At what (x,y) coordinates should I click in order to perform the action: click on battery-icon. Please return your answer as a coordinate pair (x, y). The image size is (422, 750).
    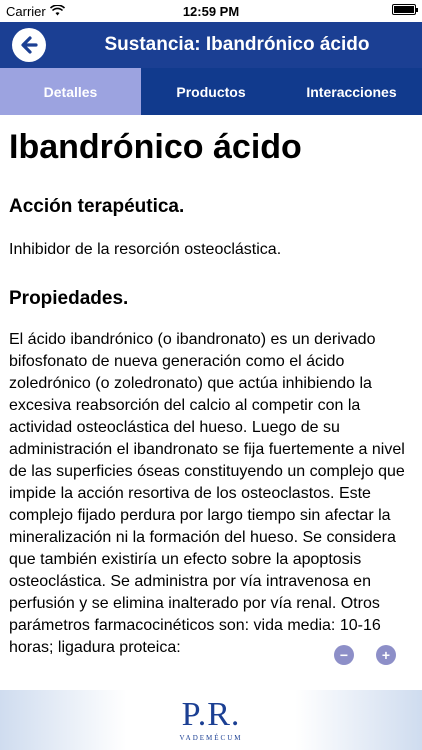
    Looking at the image, I should click on (405, 9).